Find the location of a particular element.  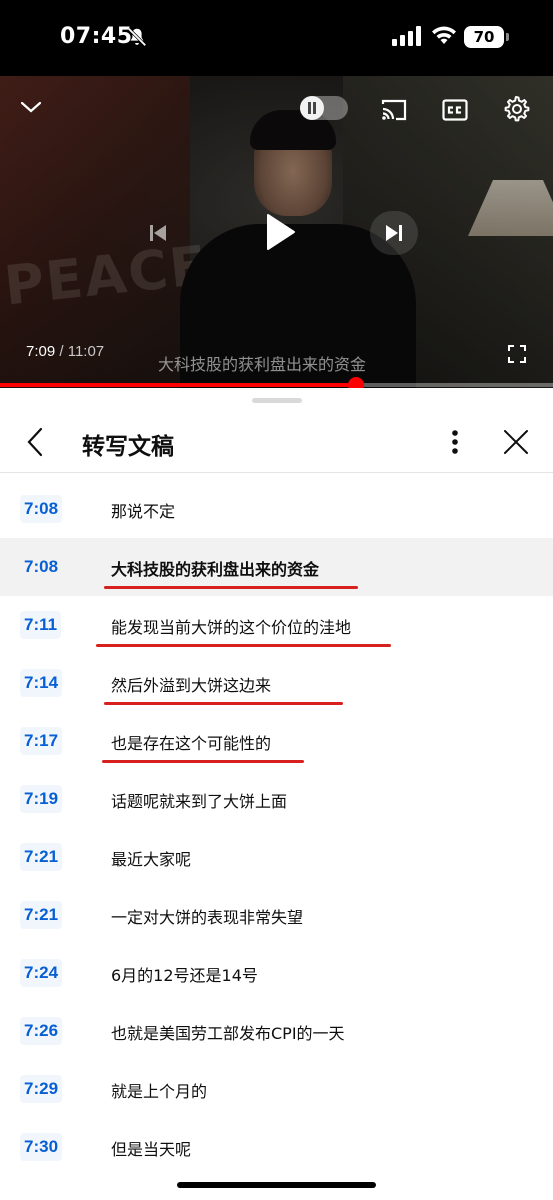

captions-button is located at coordinates (455, 110).